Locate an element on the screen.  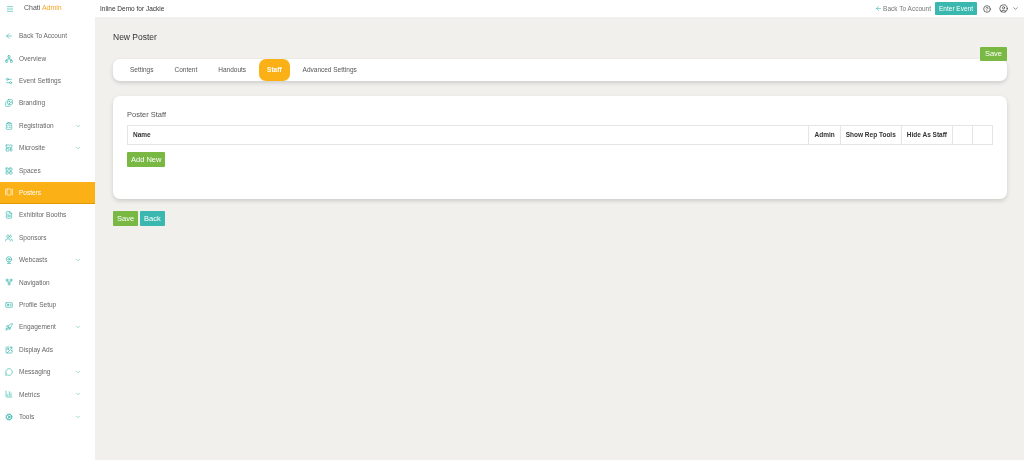
rocket-icon is located at coordinates (9, 327).